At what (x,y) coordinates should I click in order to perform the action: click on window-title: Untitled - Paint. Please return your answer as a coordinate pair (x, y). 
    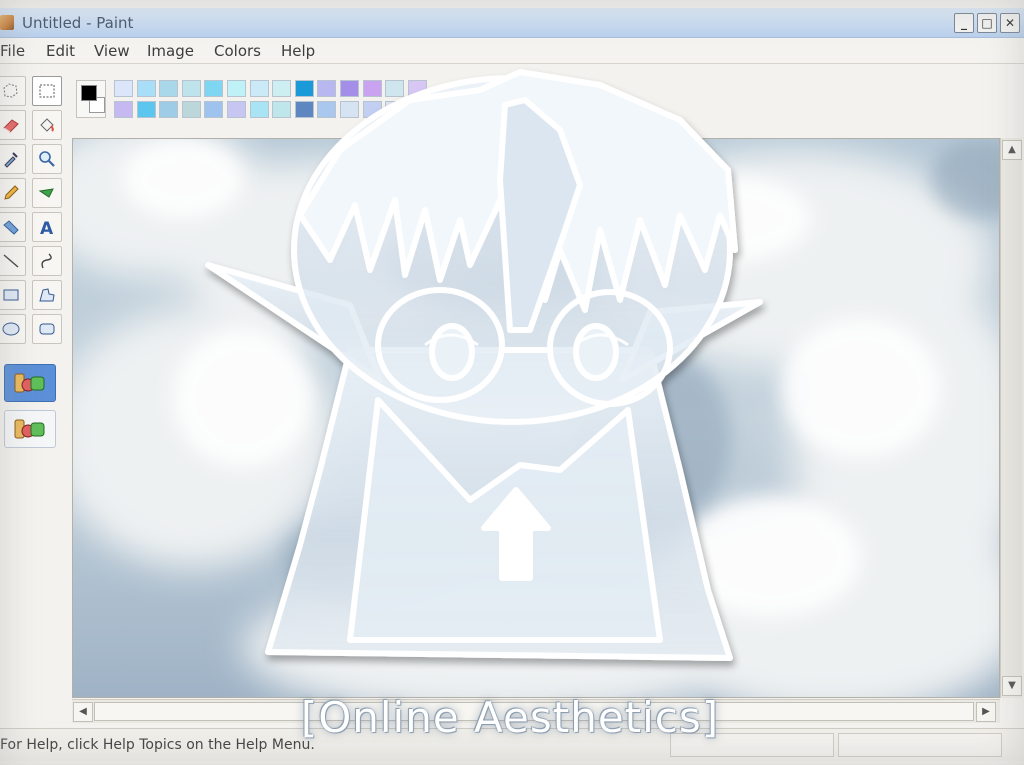
    Looking at the image, I should click on (78, 23).